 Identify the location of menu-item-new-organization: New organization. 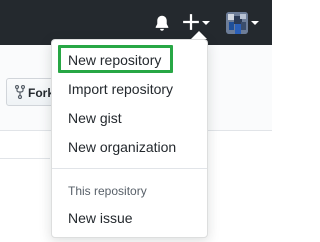
(122, 147).